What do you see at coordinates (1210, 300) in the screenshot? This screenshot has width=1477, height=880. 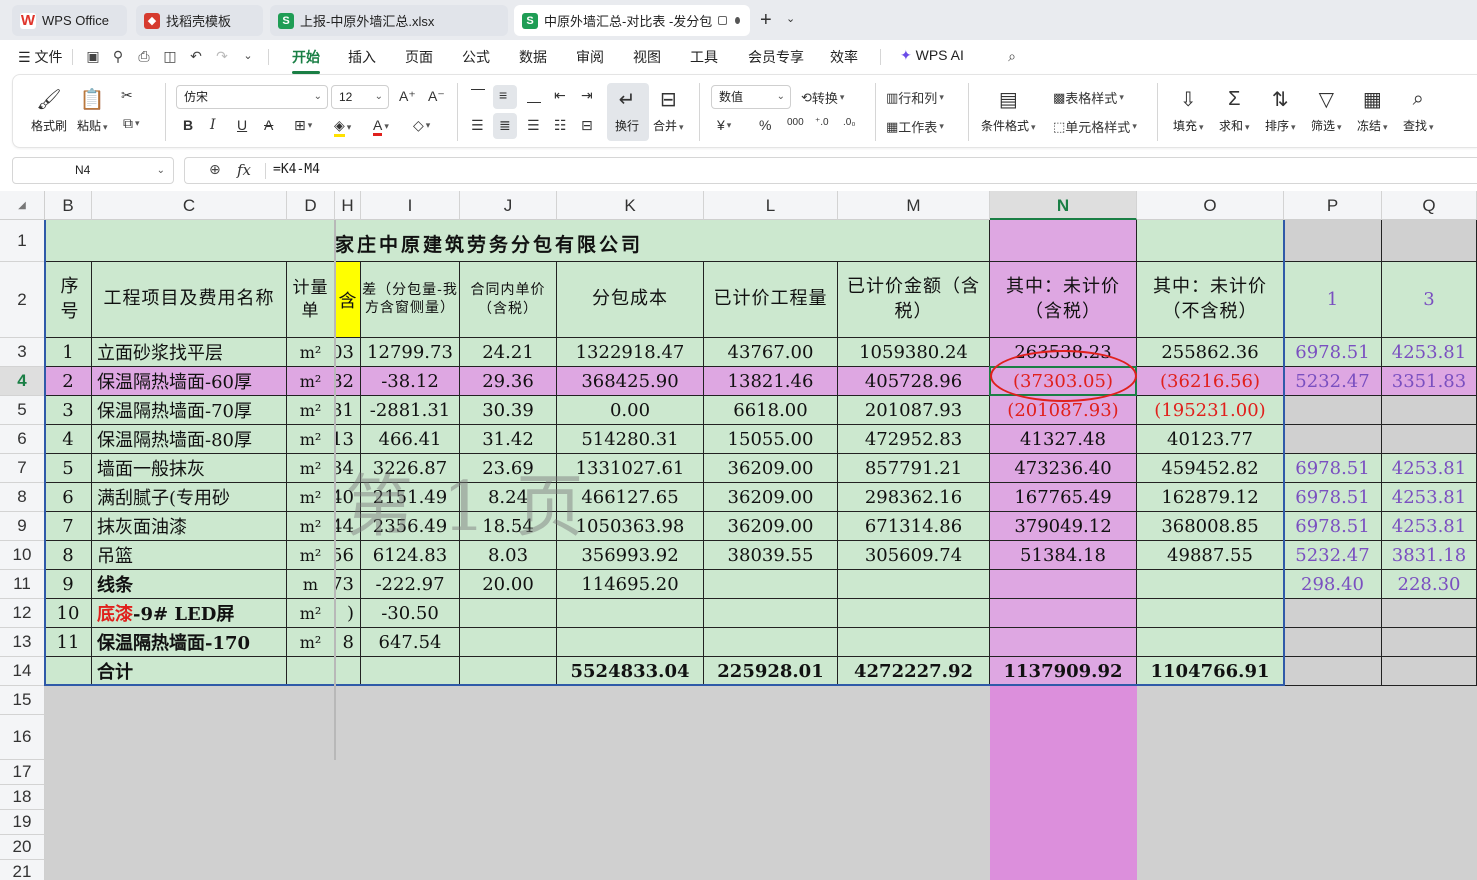 I see `header-o: 其中：未计价（不含税）` at bounding box center [1210, 300].